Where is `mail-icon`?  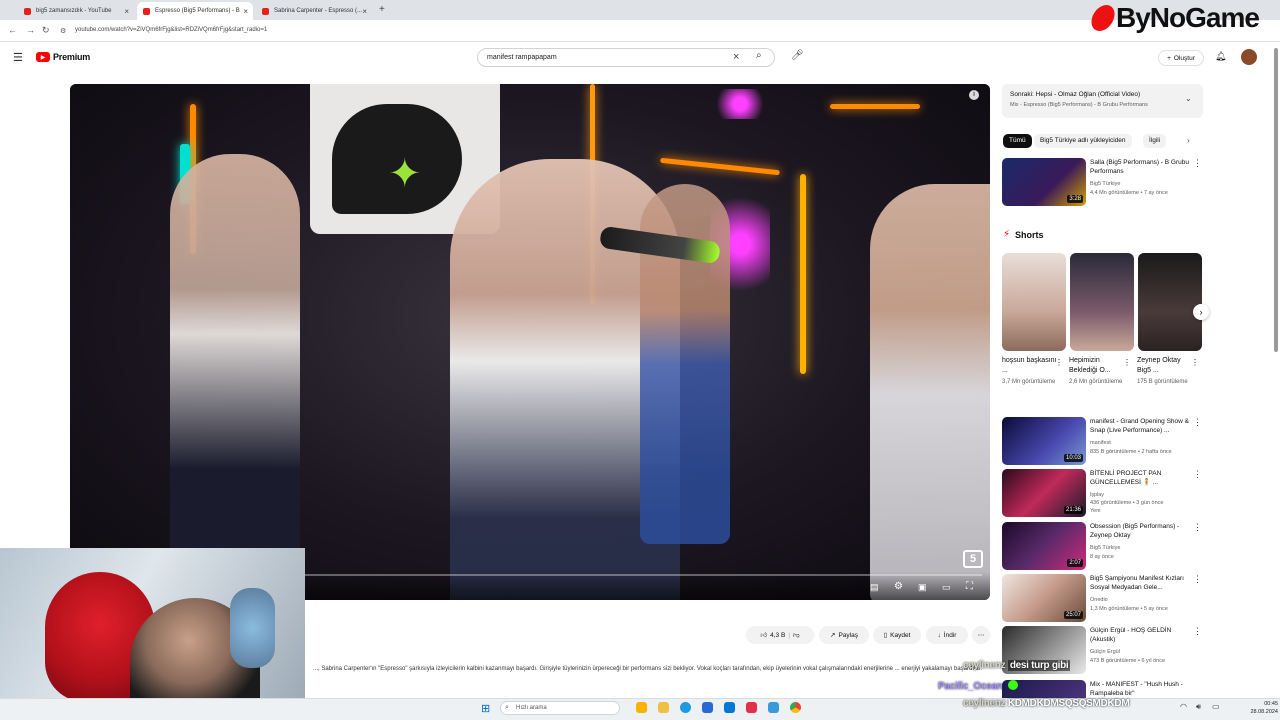 mail-icon is located at coordinates (729, 707).